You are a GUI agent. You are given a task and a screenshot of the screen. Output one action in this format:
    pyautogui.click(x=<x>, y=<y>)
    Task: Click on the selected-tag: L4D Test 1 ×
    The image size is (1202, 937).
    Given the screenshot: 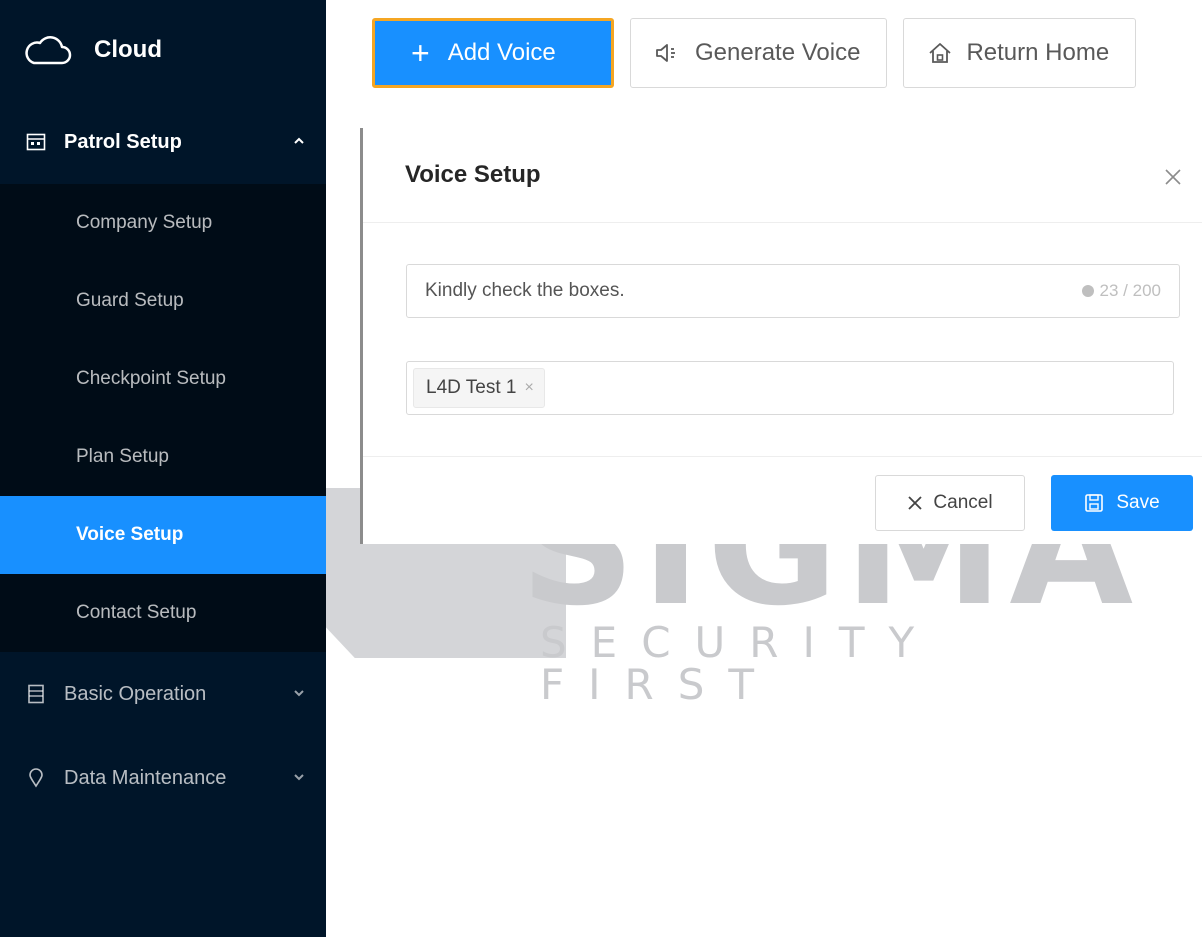 What is the action you would take?
    pyautogui.click(x=479, y=388)
    